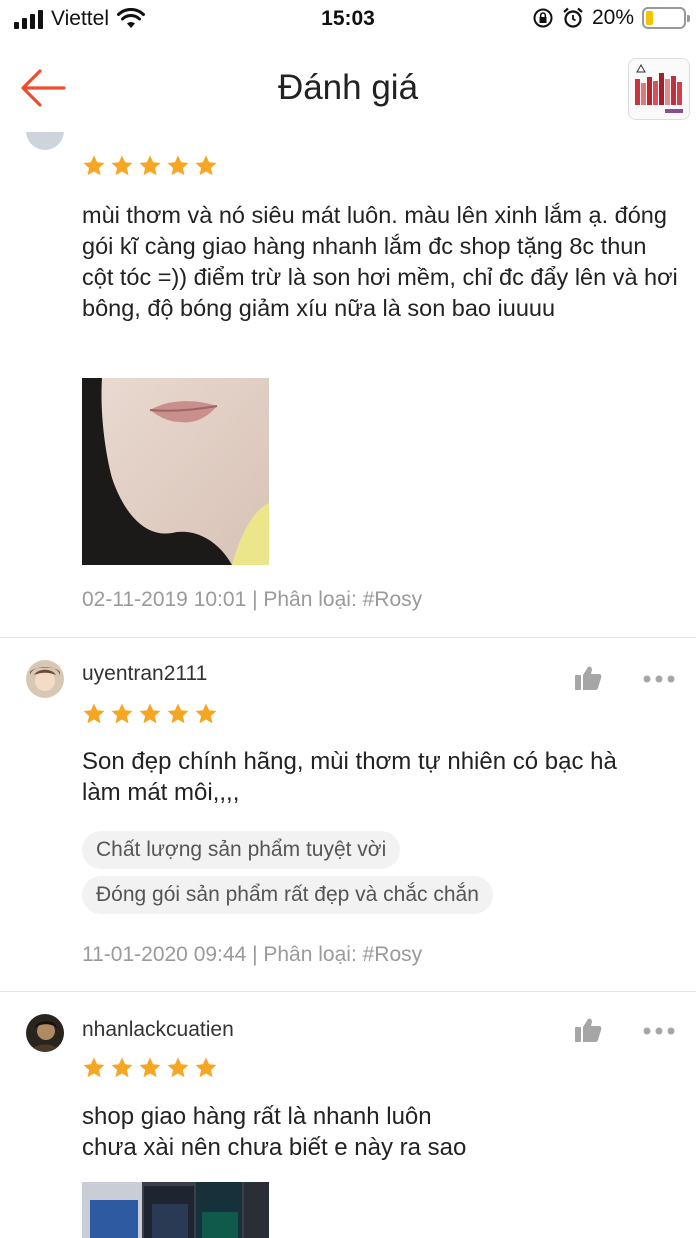 The width and height of the screenshot is (696, 1238). Describe the element at coordinates (348, 20) in the screenshot. I see `status-bar: Viettel 15:03 20%` at that location.